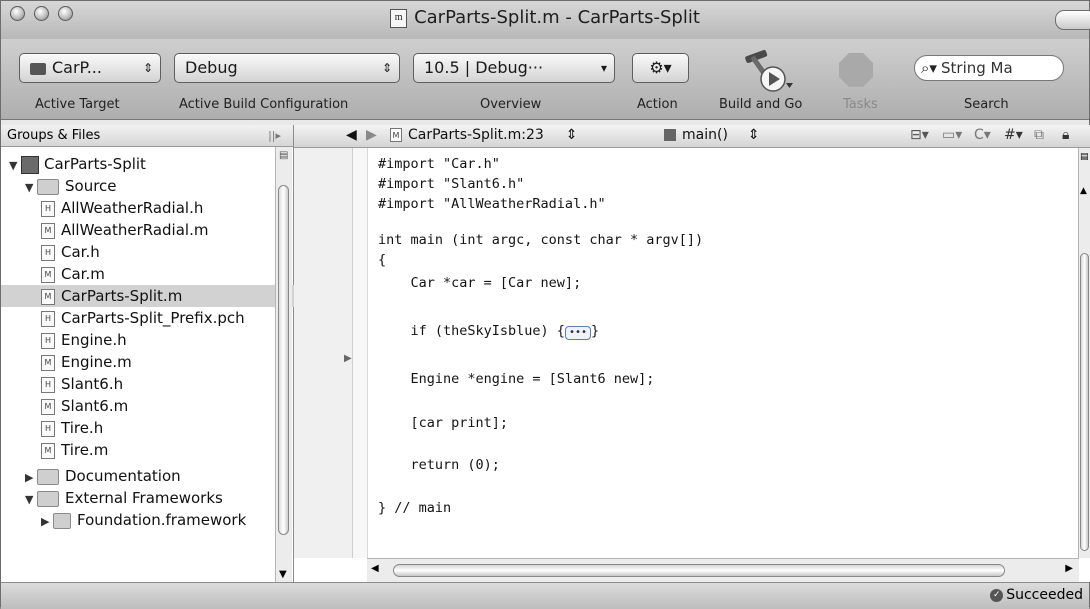 This screenshot has width=1090, height=609. I want to click on tree-item-label: Engine.h, so click(94, 340).